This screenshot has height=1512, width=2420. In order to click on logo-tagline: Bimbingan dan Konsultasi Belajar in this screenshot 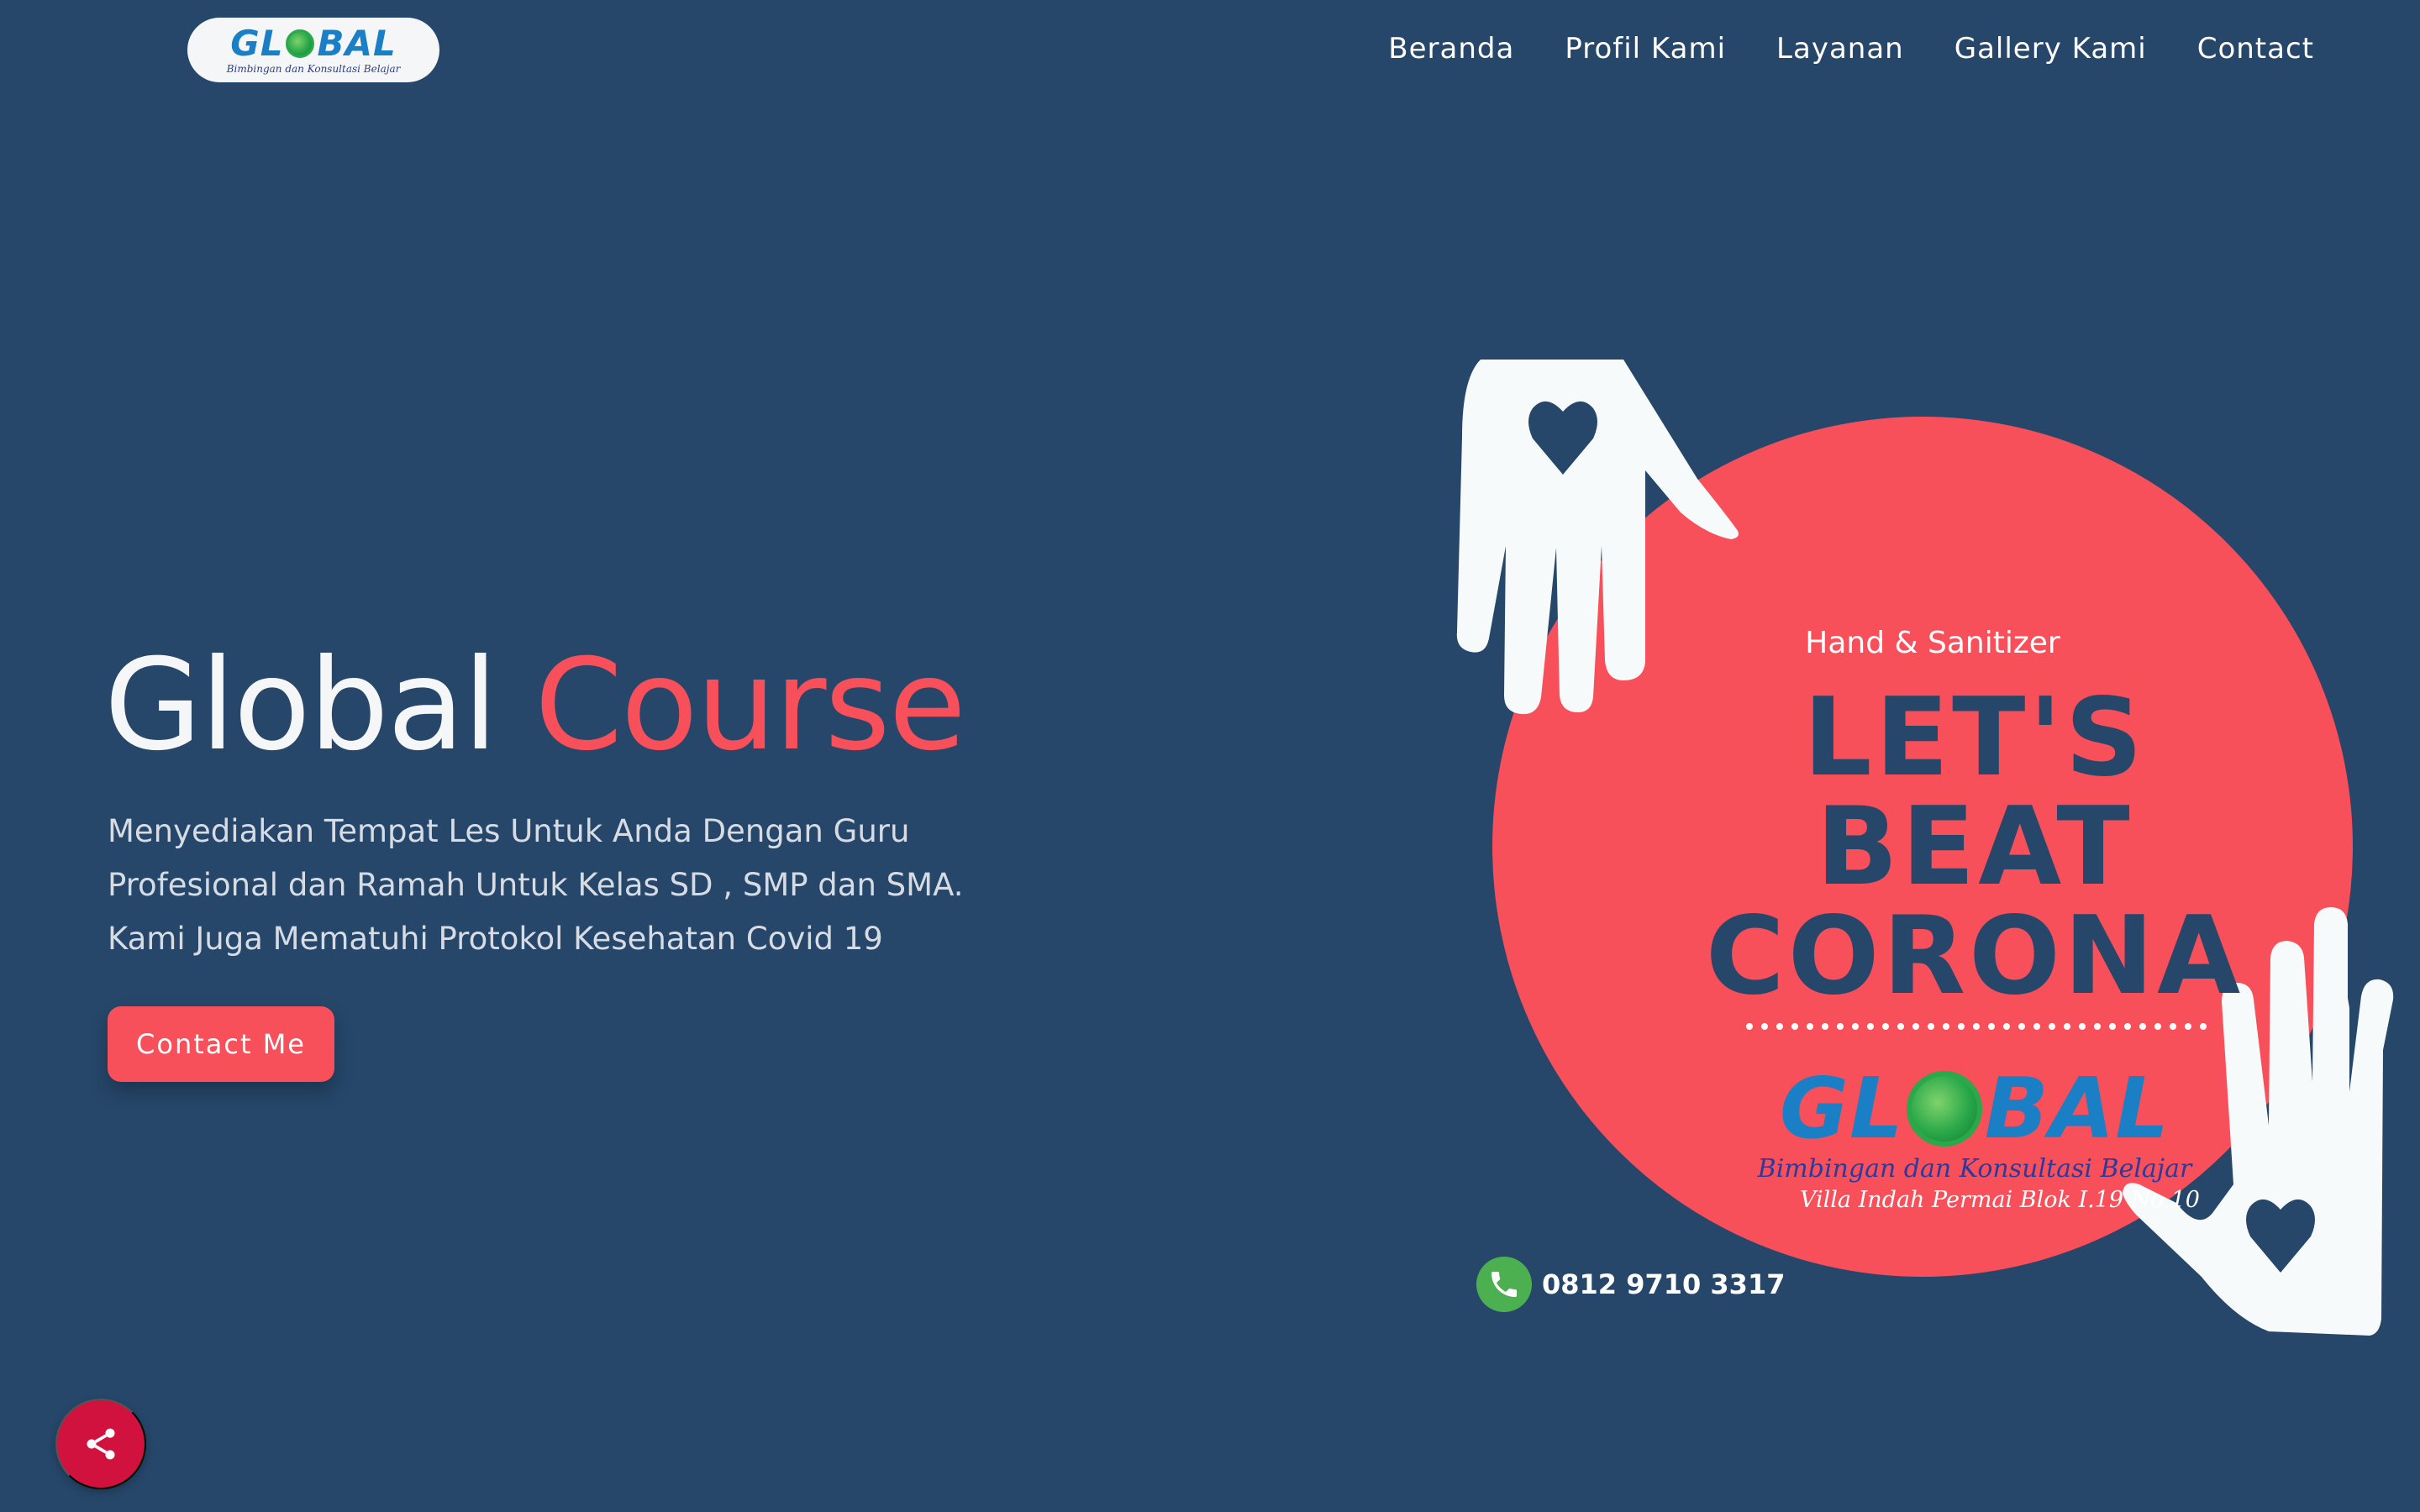, I will do `click(314, 68)`.